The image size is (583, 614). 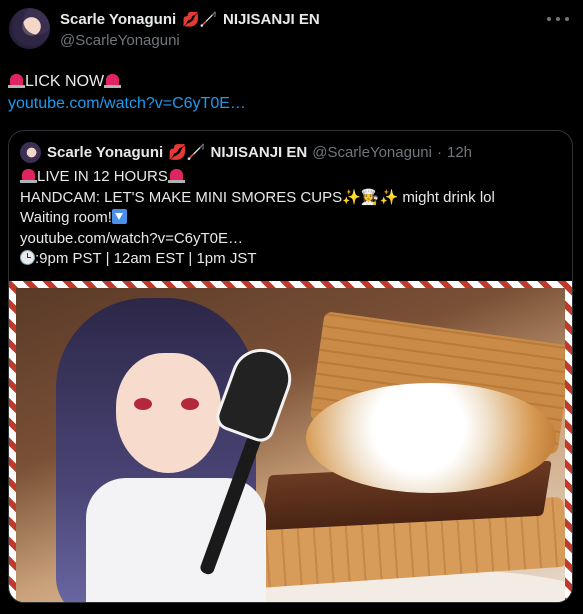 I want to click on quote-line-1: LIVE IN 12 HOURS, so click(x=257, y=177).